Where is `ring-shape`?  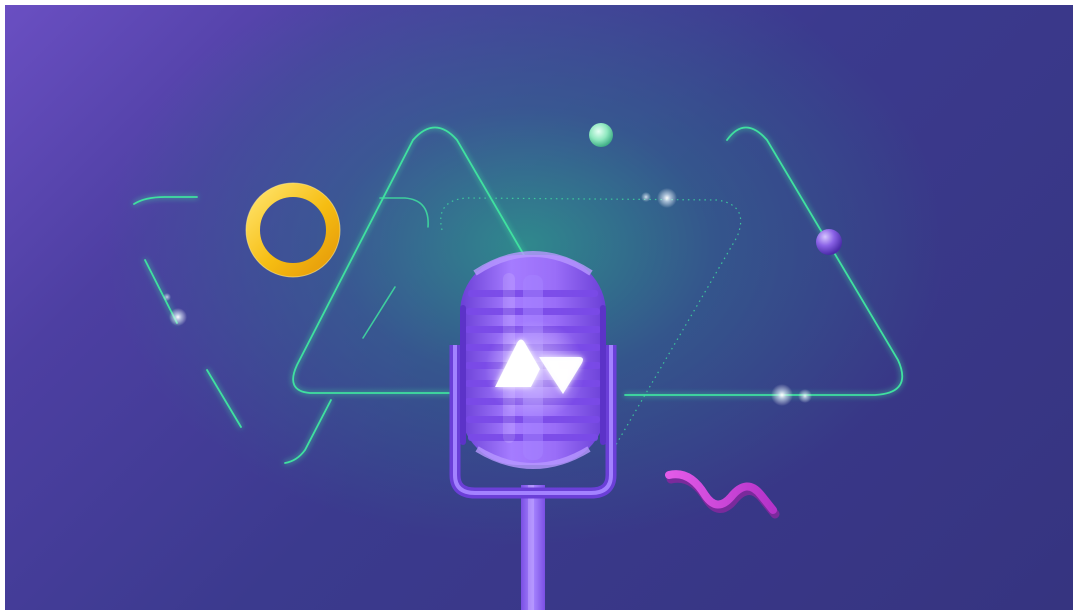 ring-shape is located at coordinates (293, 230).